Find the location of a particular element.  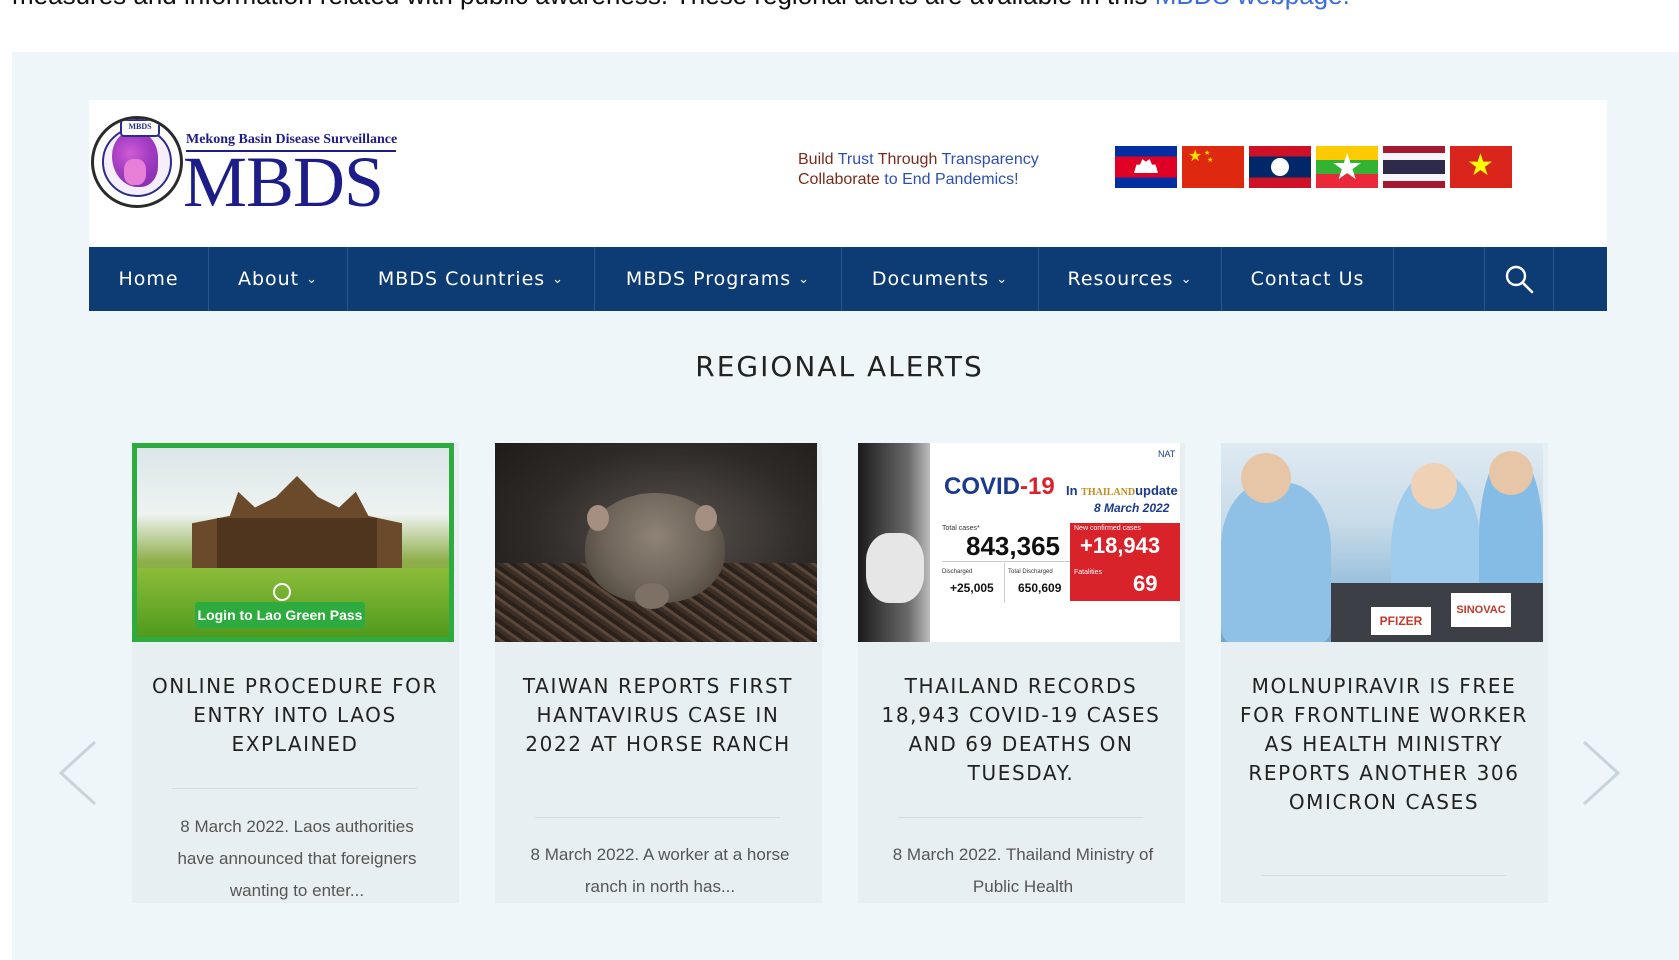

circle-icon is located at coordinates (282, 592).